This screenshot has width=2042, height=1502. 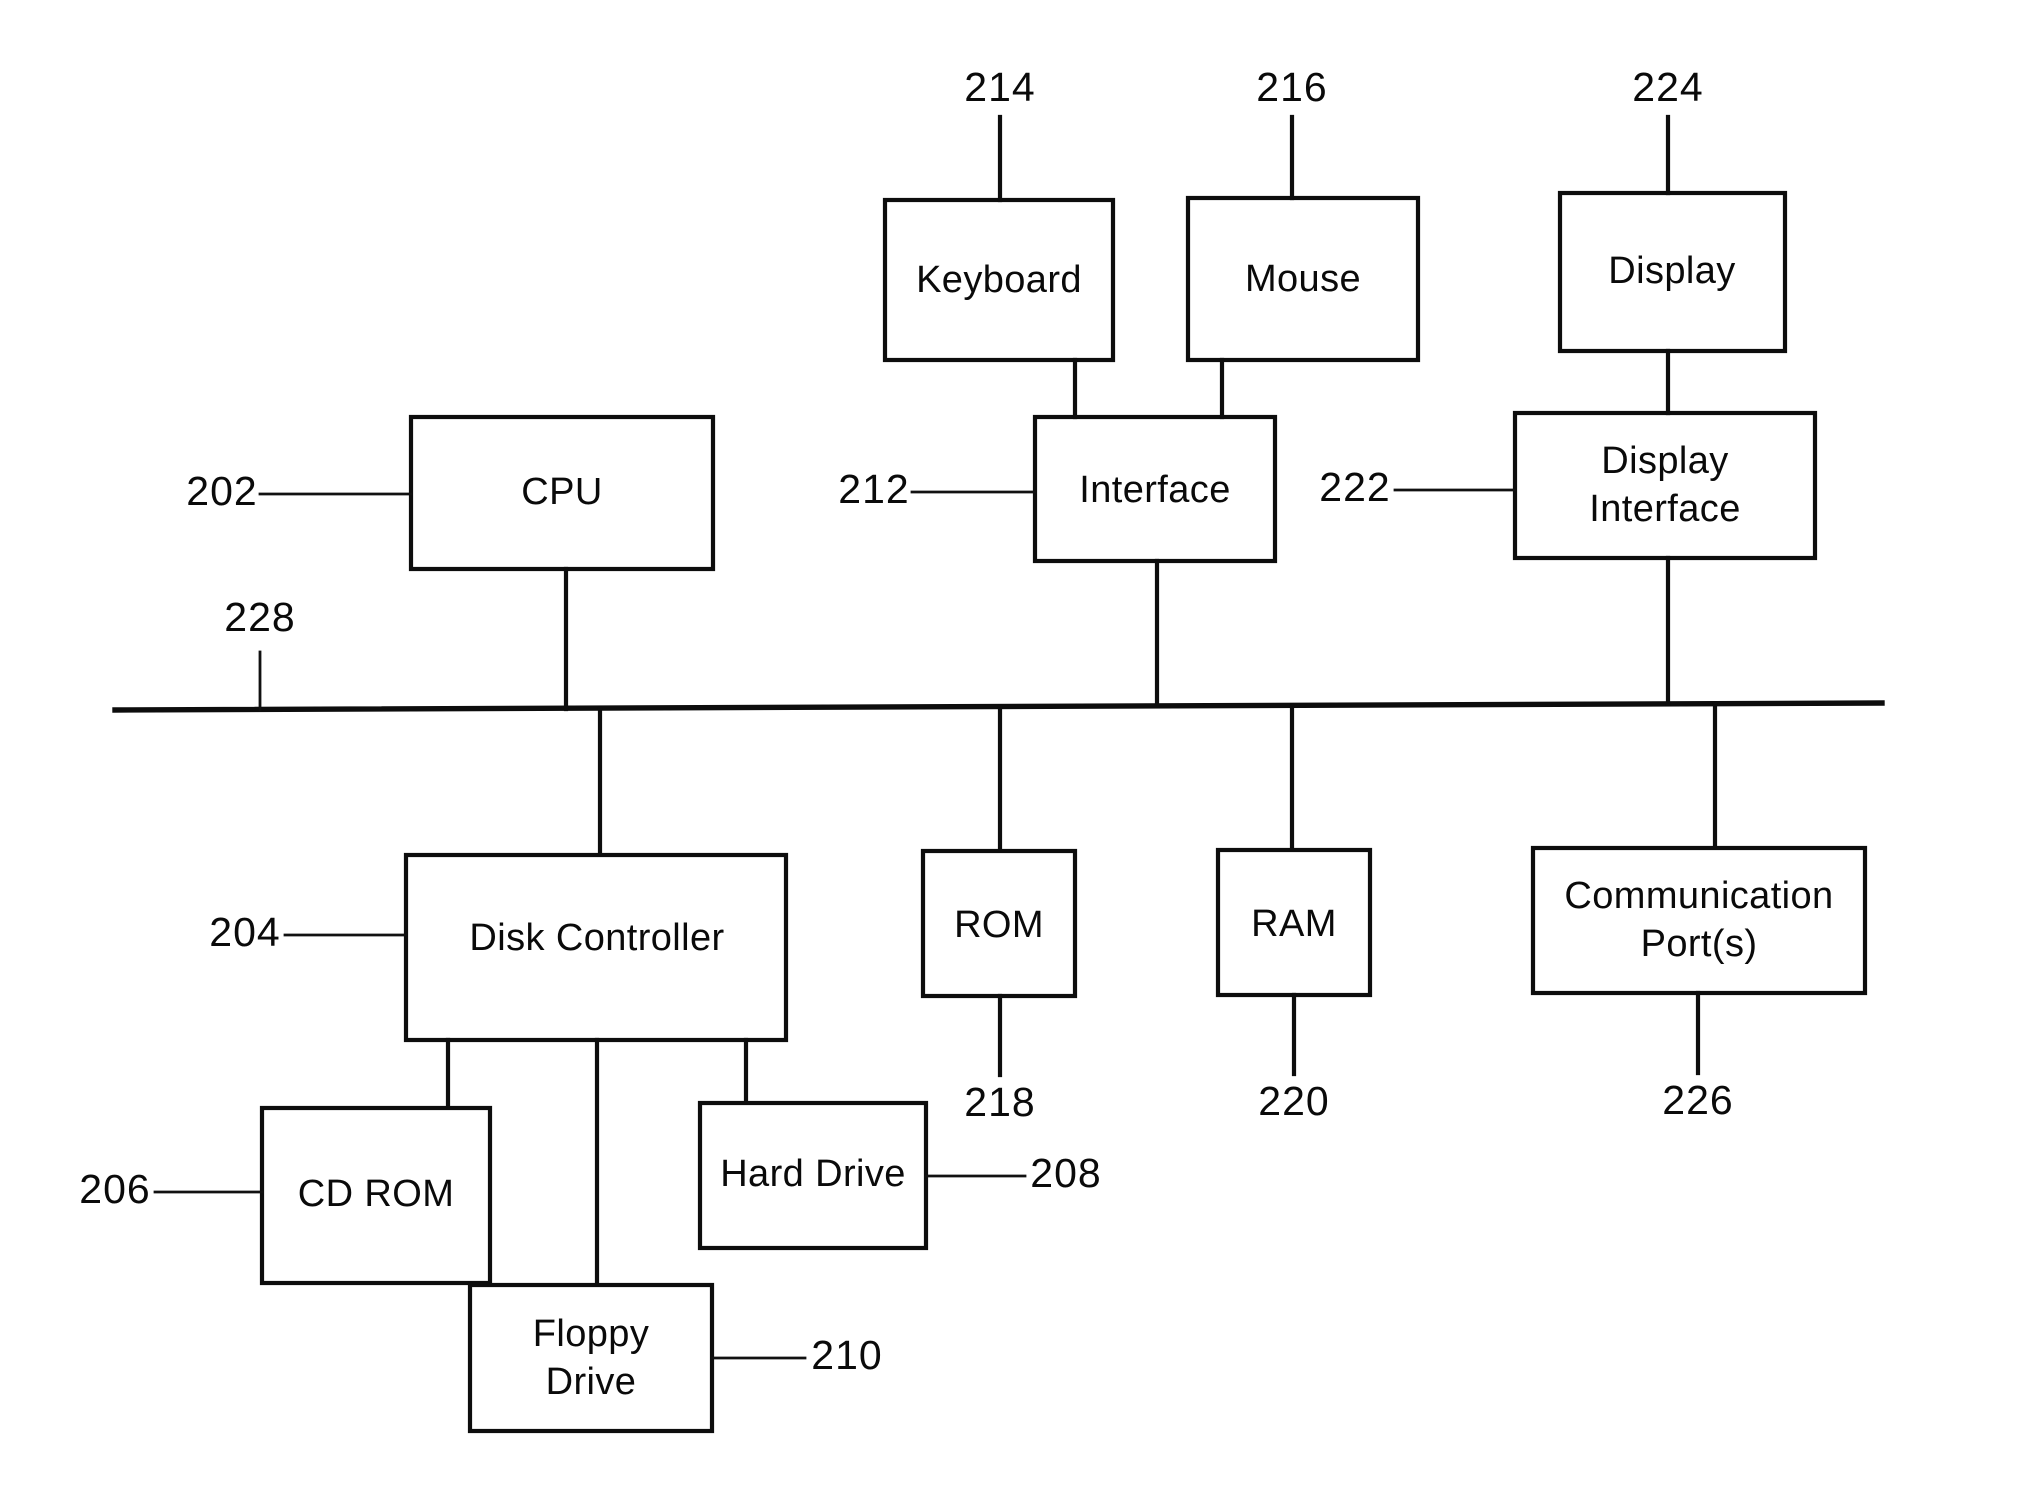 What do you see at coordinates (1664, 461) in the screenshot?
I see `display-interface-label-line1: Display` at bounding box center [1664, 461].